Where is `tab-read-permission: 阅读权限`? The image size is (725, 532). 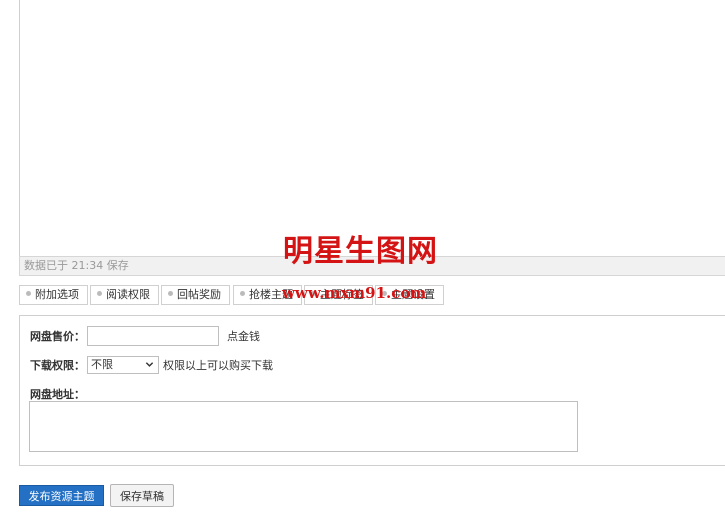
tab-read-permission: 阅读权限 is located at coordinates (124, 295).